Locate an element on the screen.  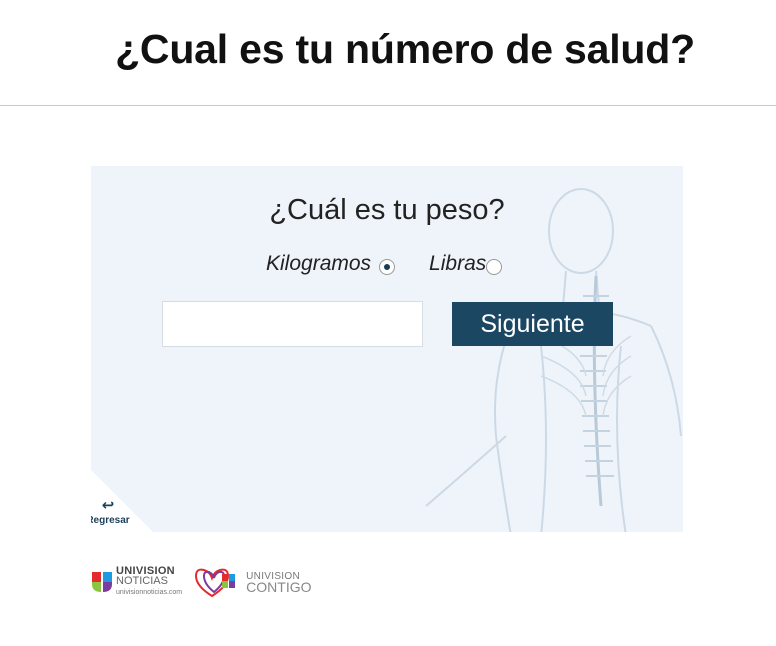
weight-input is located at coordinates (292, 324).